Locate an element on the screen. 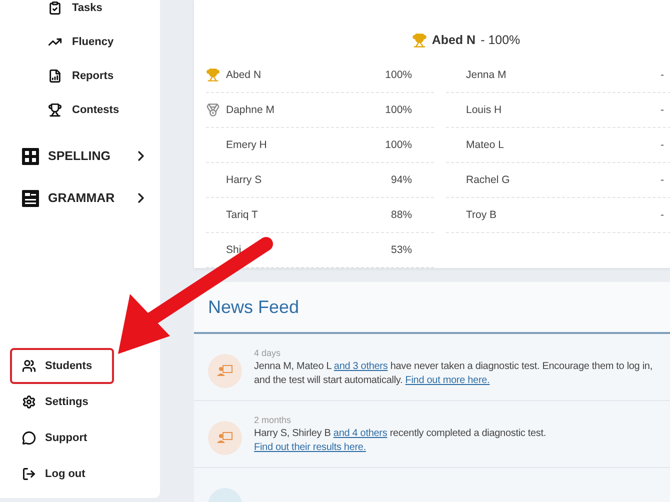 The height and width of the screenshot is (502, 670). logout-icon is located at coordinates (29, 474).